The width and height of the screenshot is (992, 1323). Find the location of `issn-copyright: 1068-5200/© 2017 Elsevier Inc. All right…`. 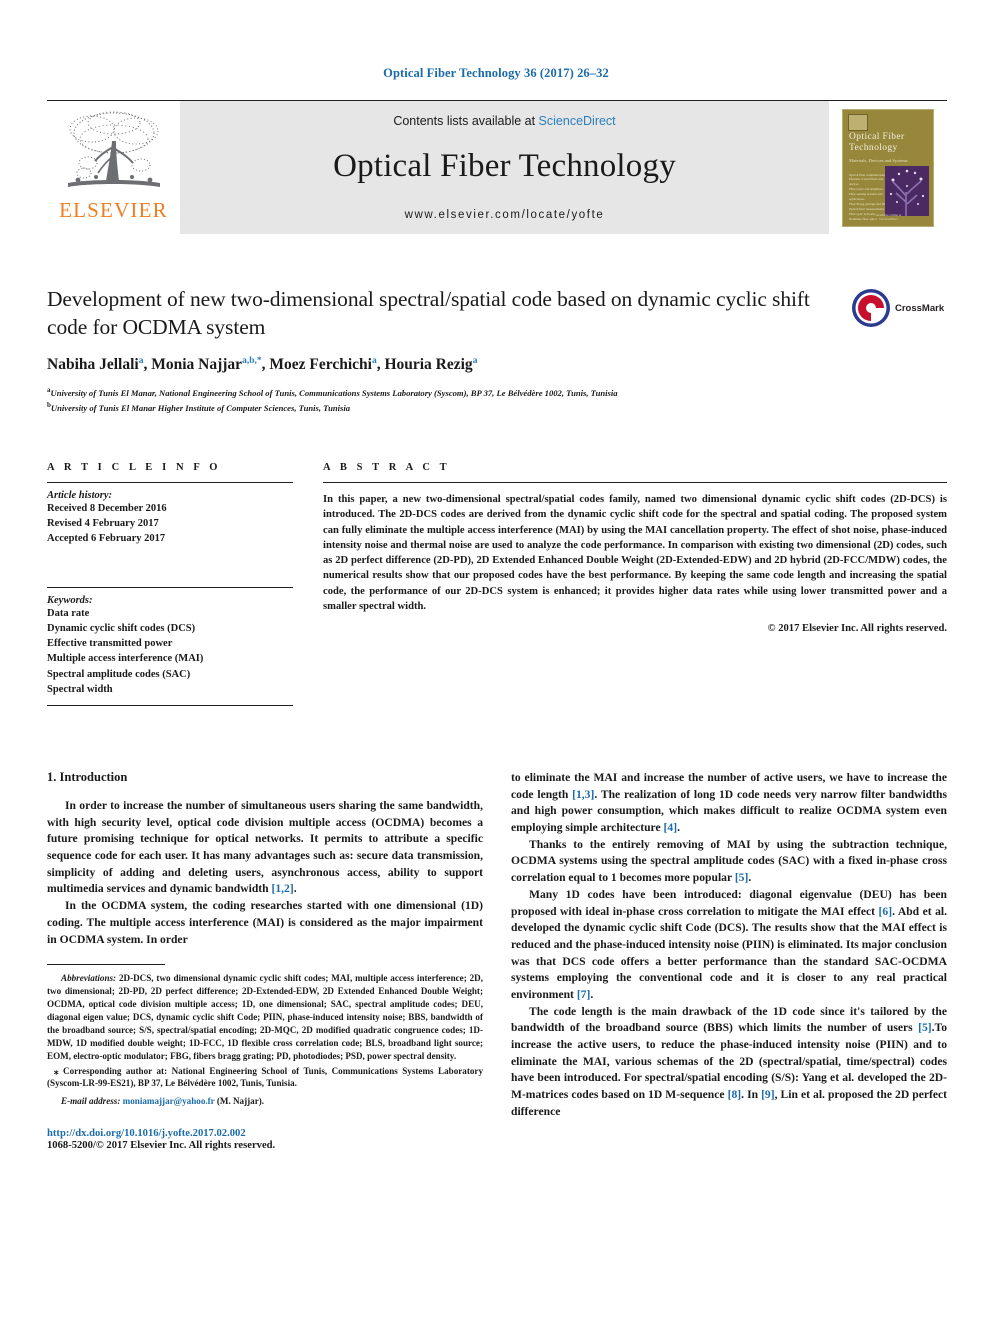

issn-copyright: 1068-5200/© 2017 Elsevier Inc. All right… is located at coordinates (161, 1146).